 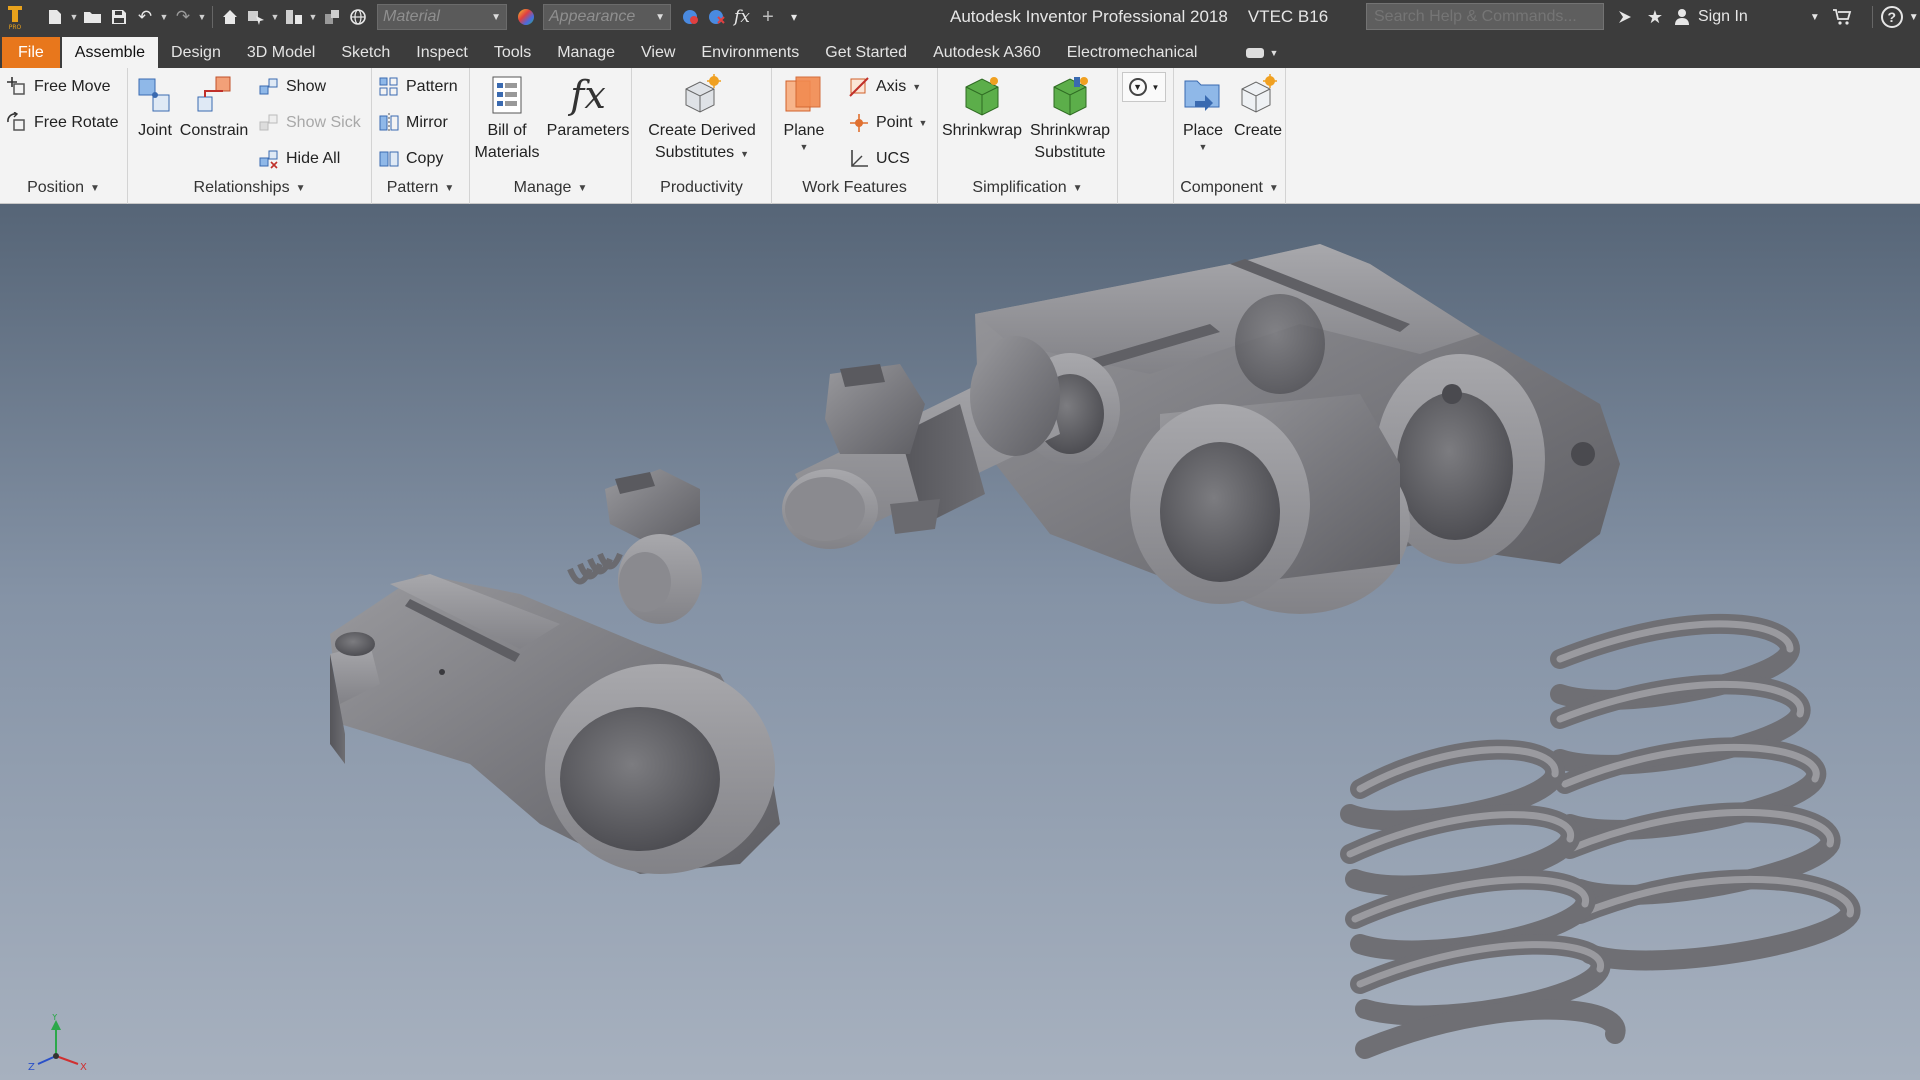 I want to click on bill-of-materials-button: Bill of Materials, so click(x=507, y=118).